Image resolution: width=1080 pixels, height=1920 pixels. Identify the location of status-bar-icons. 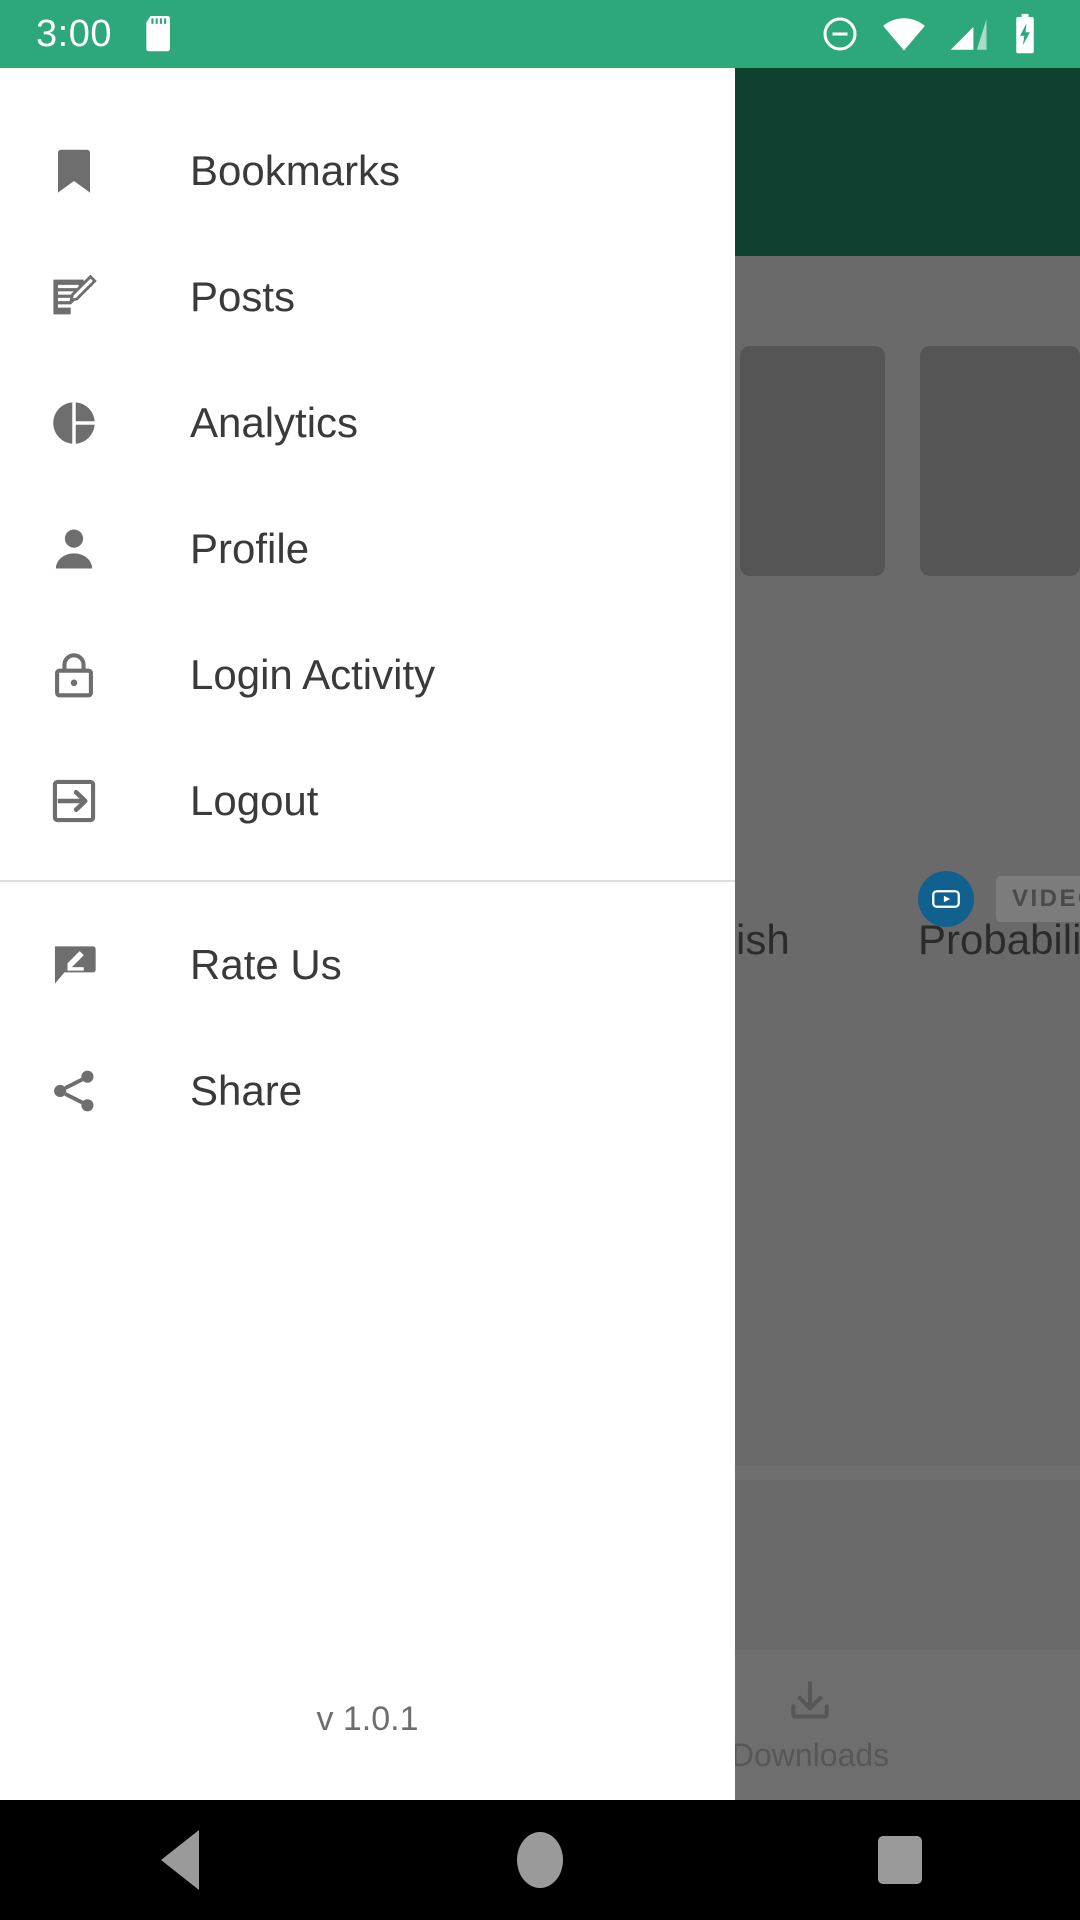
(929, 34).